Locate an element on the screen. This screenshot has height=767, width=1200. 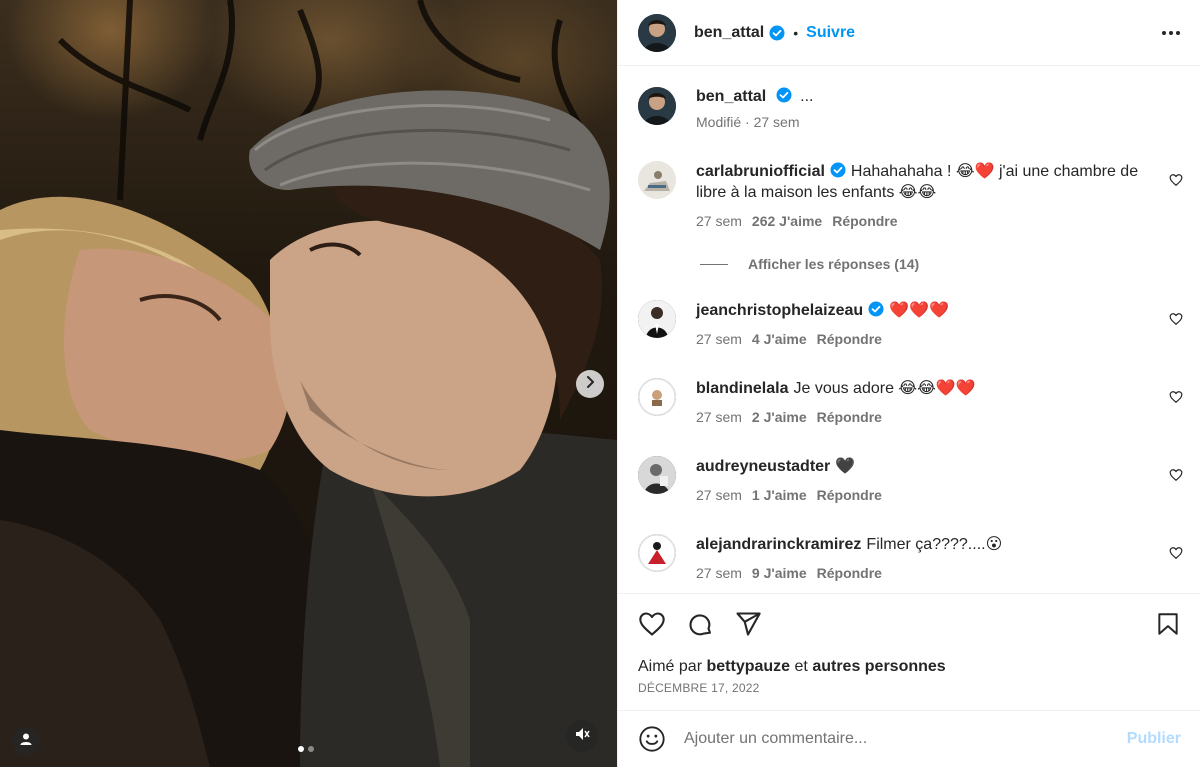
chevron-right-icon is located at coordinates (590, 384).